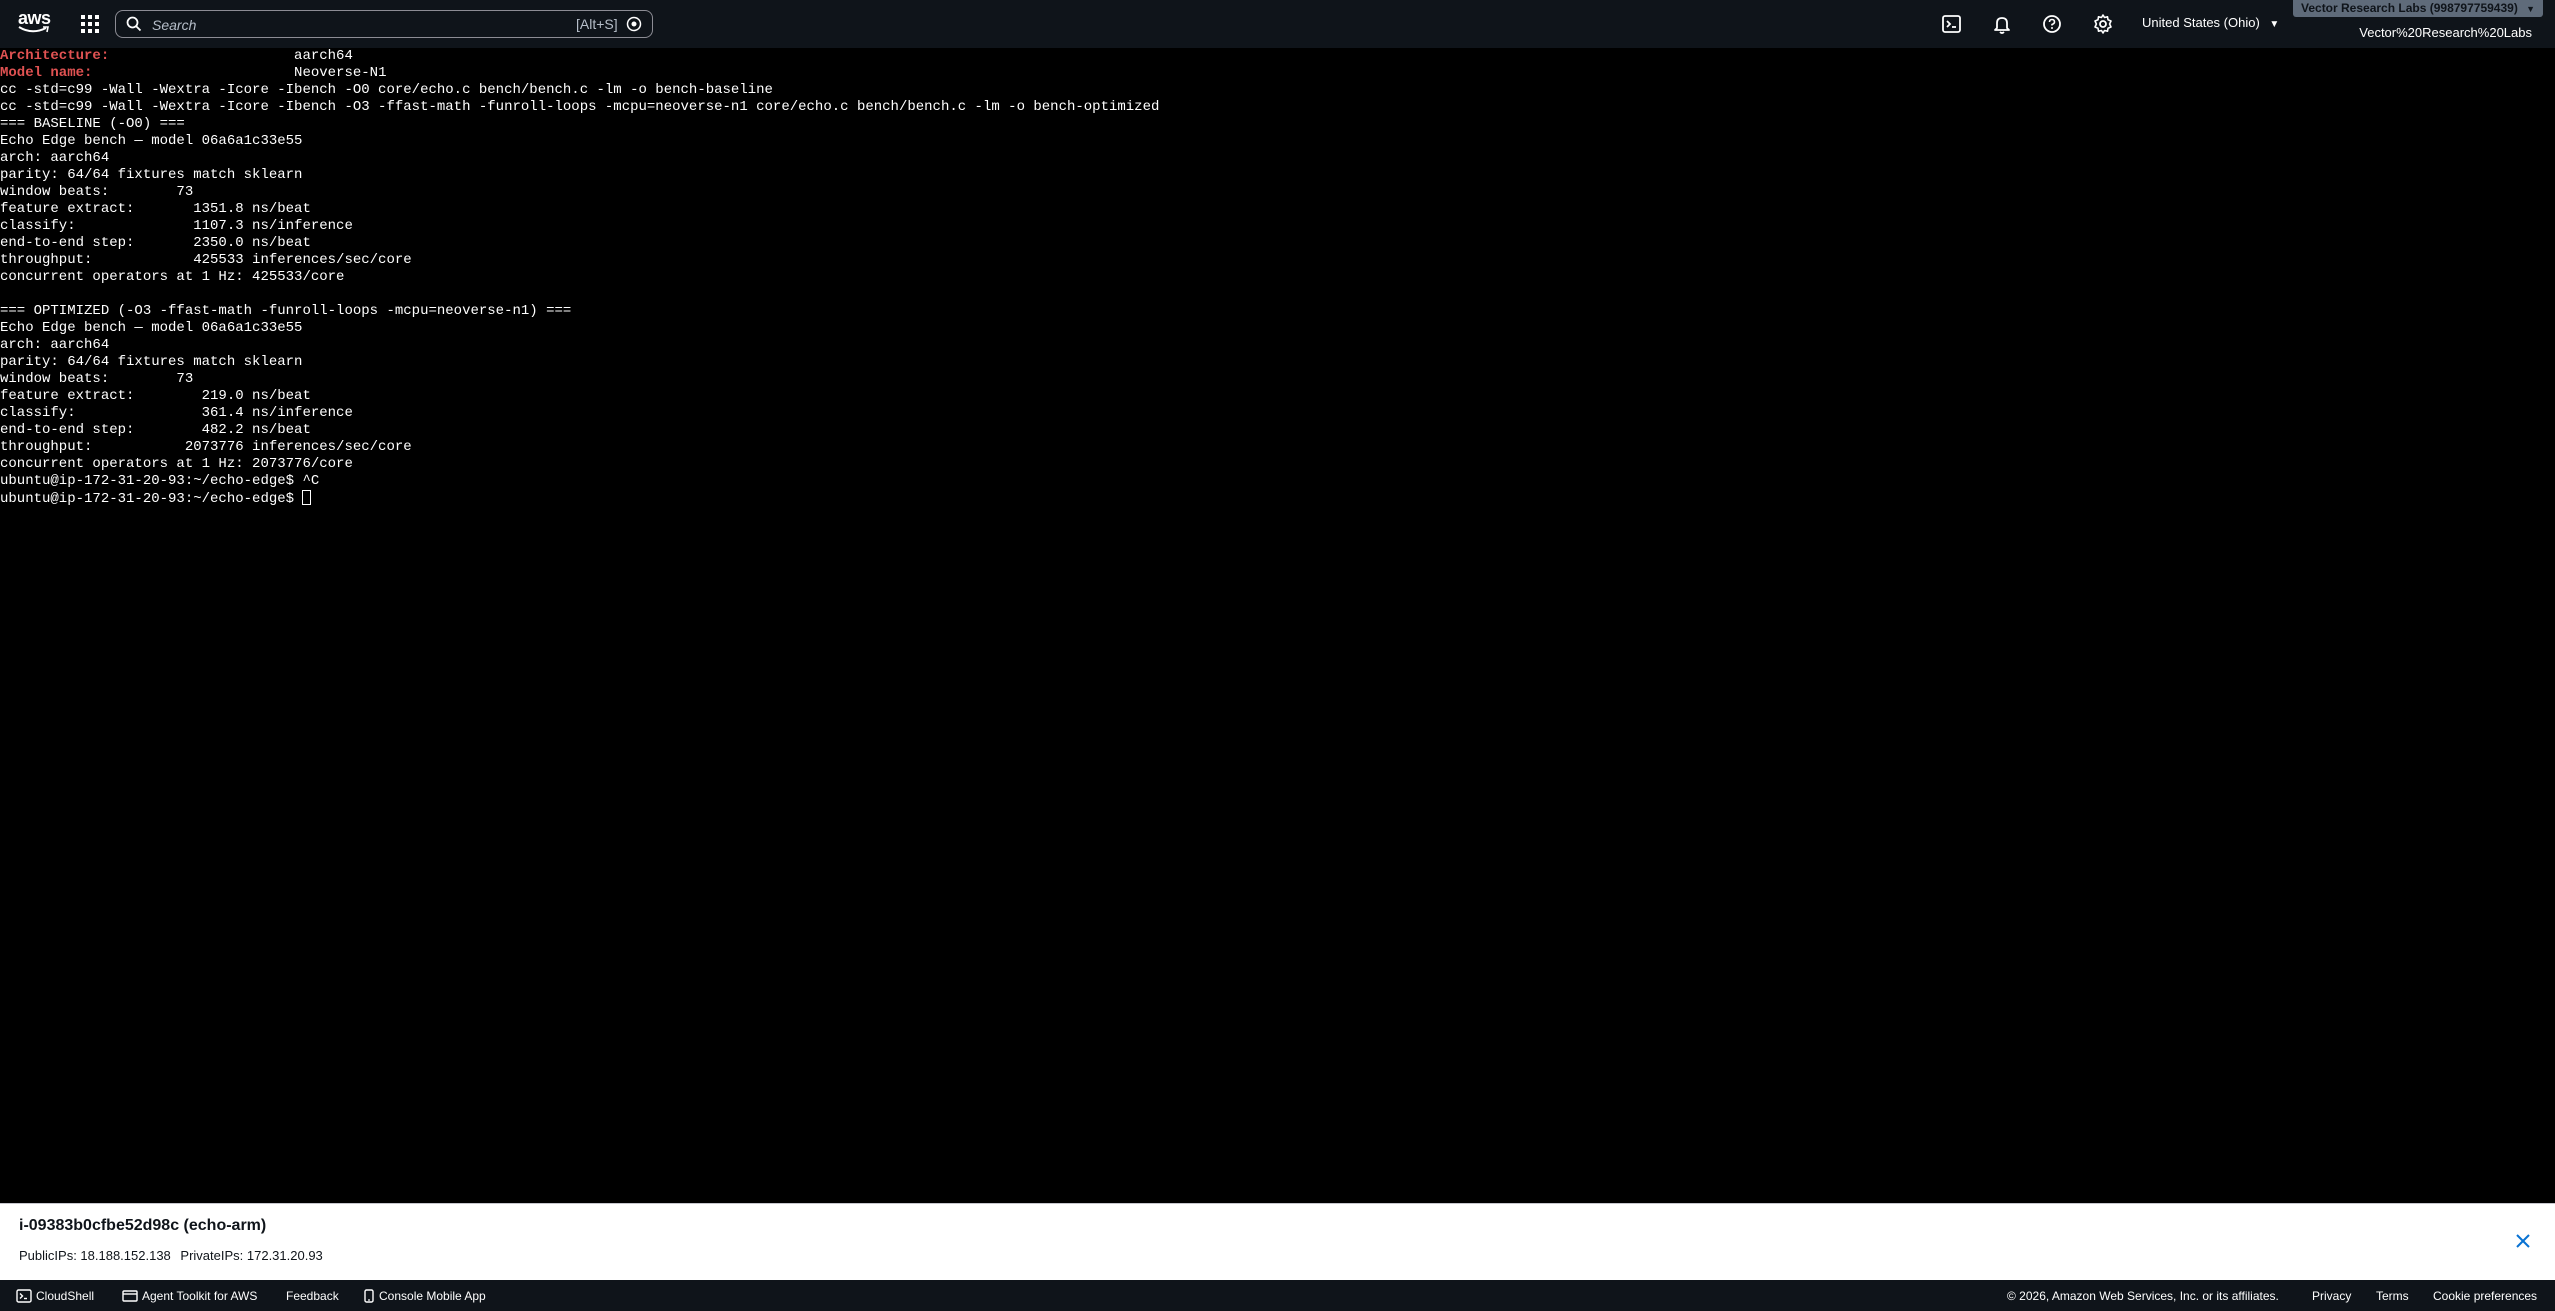 This screenshot has width=2555, height=1311. I want to click on search-icon, so click(134, 24).